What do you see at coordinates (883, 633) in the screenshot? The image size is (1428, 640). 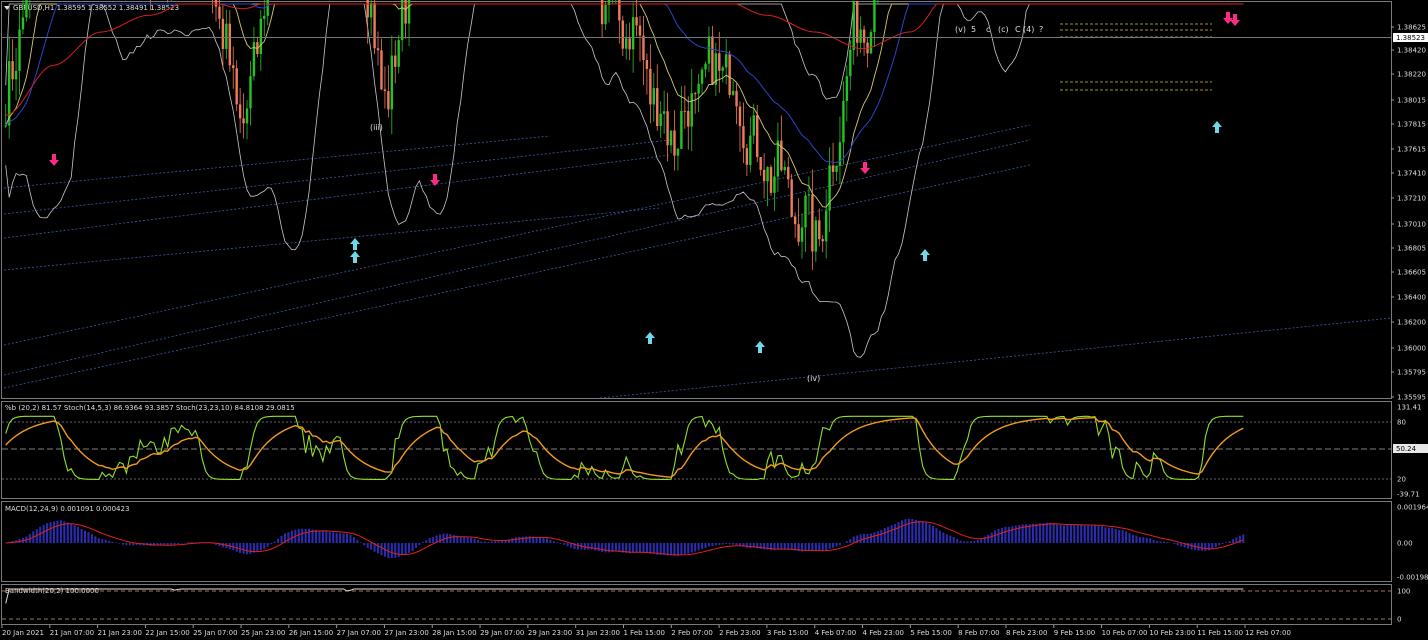 I see `x-tick-label: 4 Feb 23:00` at bounding box center [883, 633].